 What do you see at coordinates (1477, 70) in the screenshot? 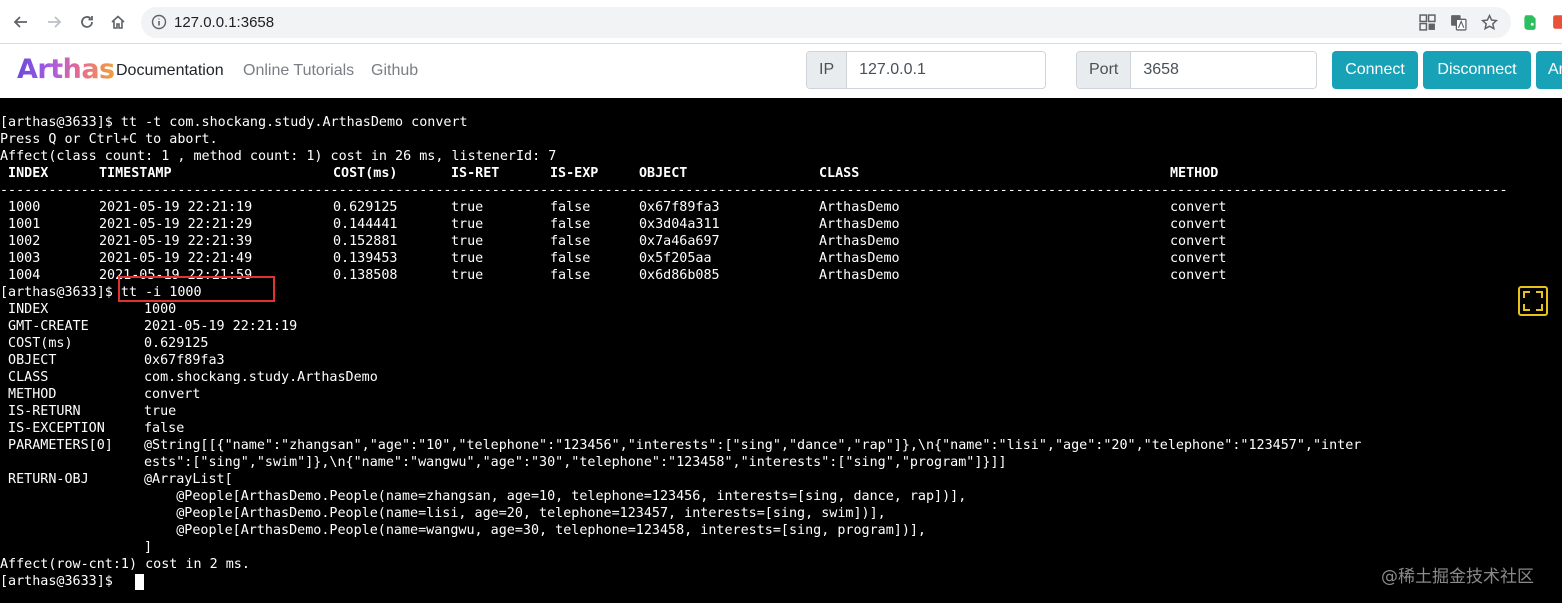
I see `disconnect-button: Disconnect` at bounding box center [1477, 70].